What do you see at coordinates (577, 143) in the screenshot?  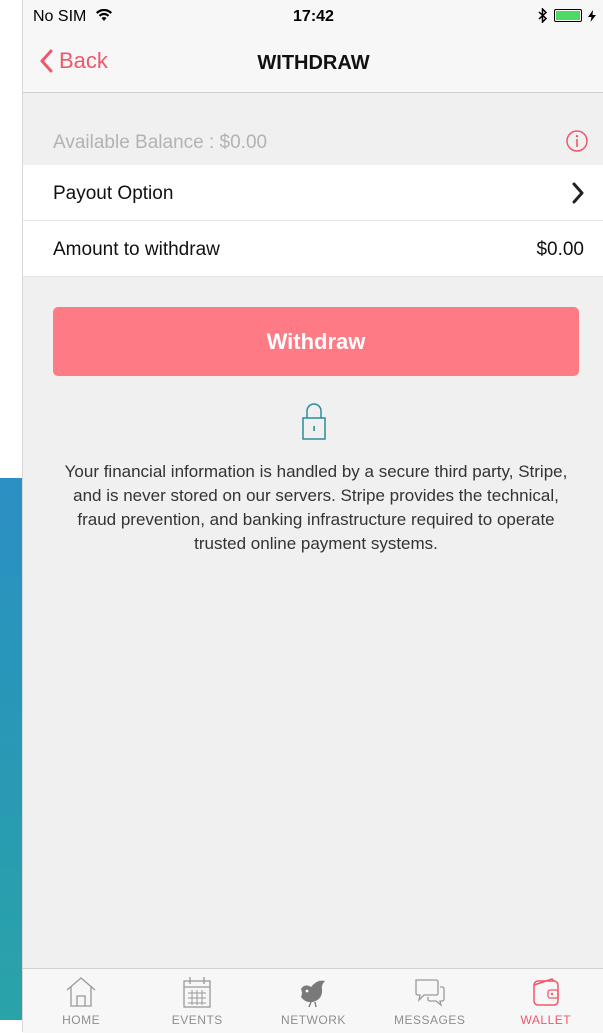 I see `info-icon` at bounding box center [577, 143].